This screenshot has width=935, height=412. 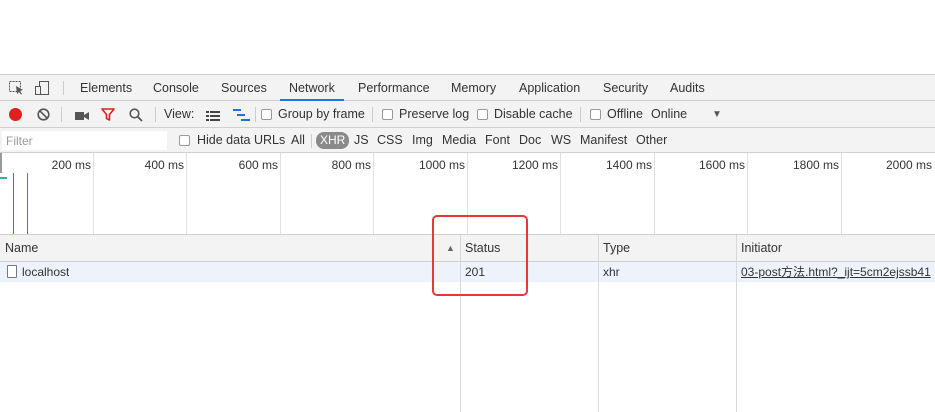 What do you see at coordinates (394, 88) in the screenshot?
I see `tab-performance: Performance` at bounding box center [394, 88].